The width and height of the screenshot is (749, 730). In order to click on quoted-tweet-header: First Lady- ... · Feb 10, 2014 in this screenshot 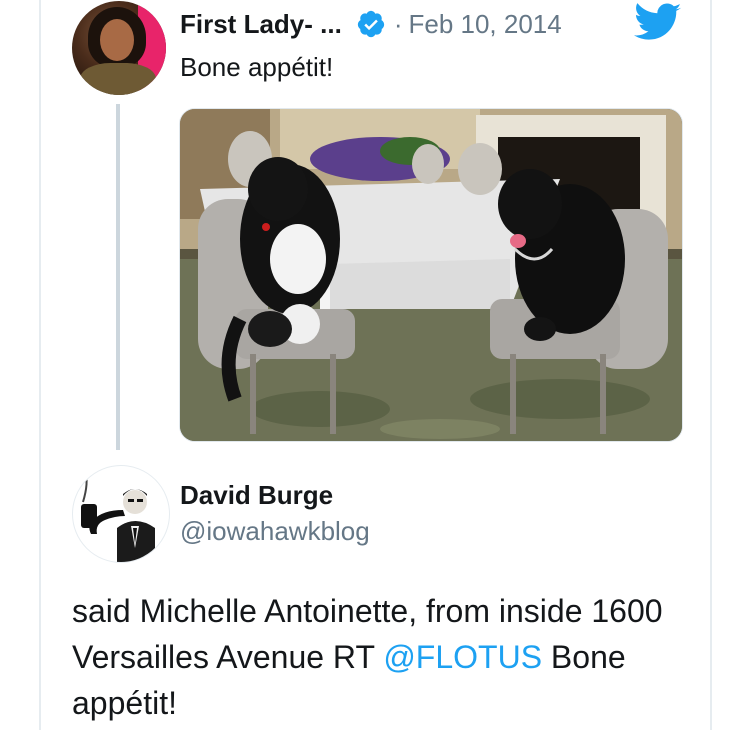, I will do `click(371, 24)`.